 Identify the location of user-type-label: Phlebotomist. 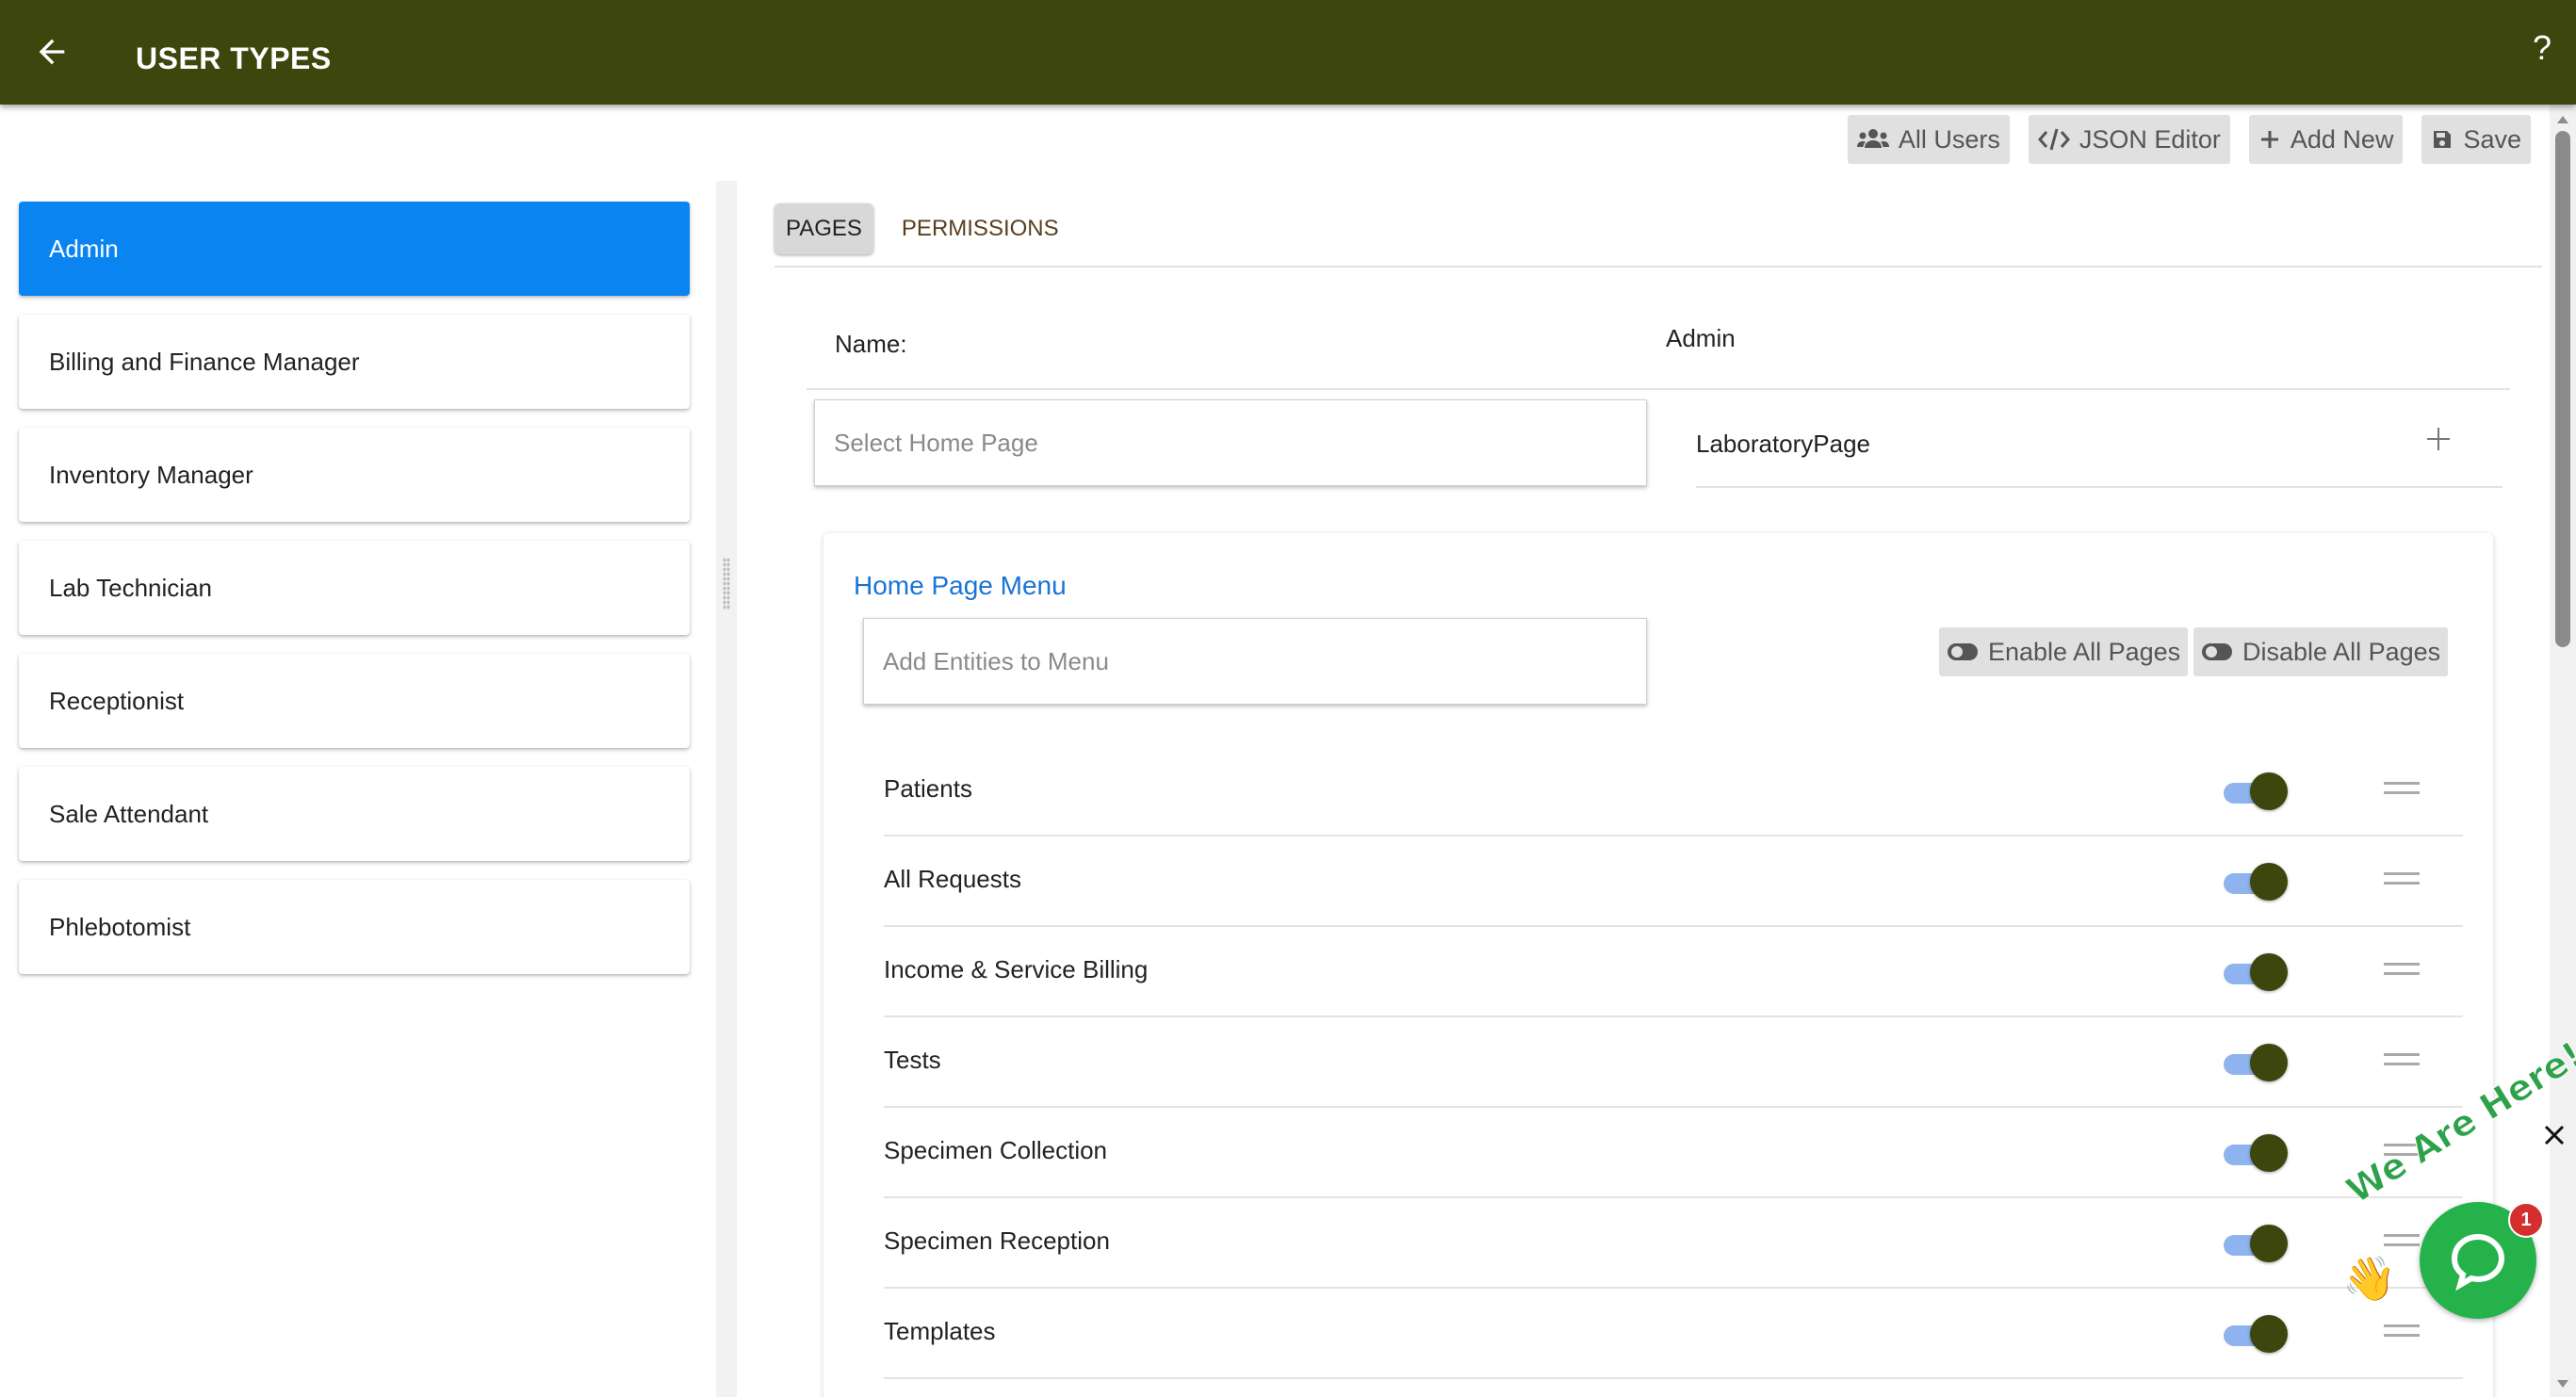
(120, 927).